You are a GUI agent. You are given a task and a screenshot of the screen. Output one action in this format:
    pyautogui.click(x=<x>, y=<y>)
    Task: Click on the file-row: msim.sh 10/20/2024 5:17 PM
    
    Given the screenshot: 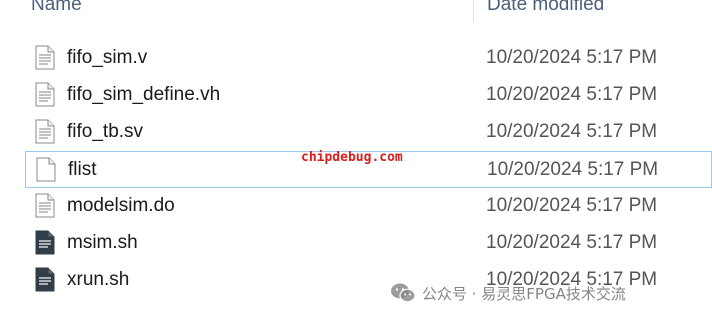 What is the action you would take?
    pyautogui.click(x=368, y=243)
    